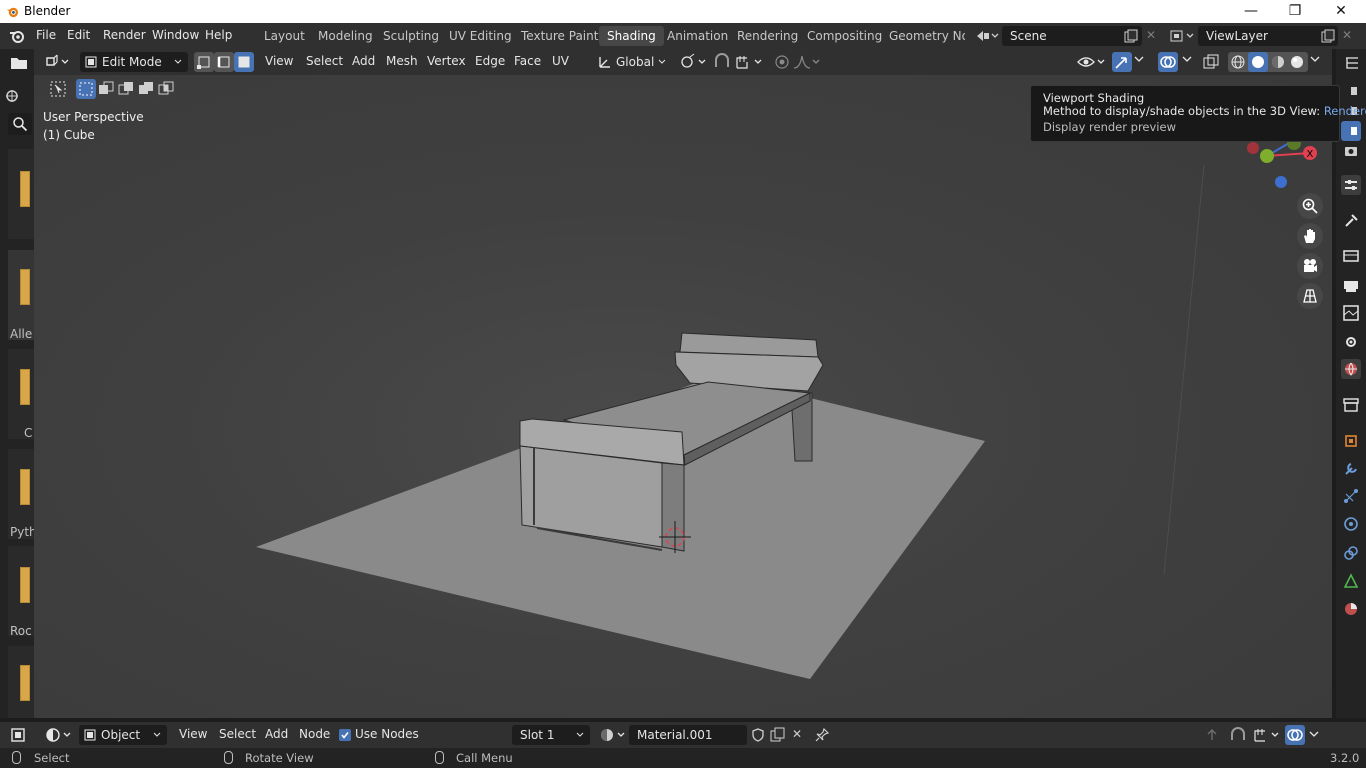 The image size is (1366, 768). What do you see at coordinates (1351, 256) in the screenshot?
I see `render-properties-icon` at bounding box center [1351, 256].